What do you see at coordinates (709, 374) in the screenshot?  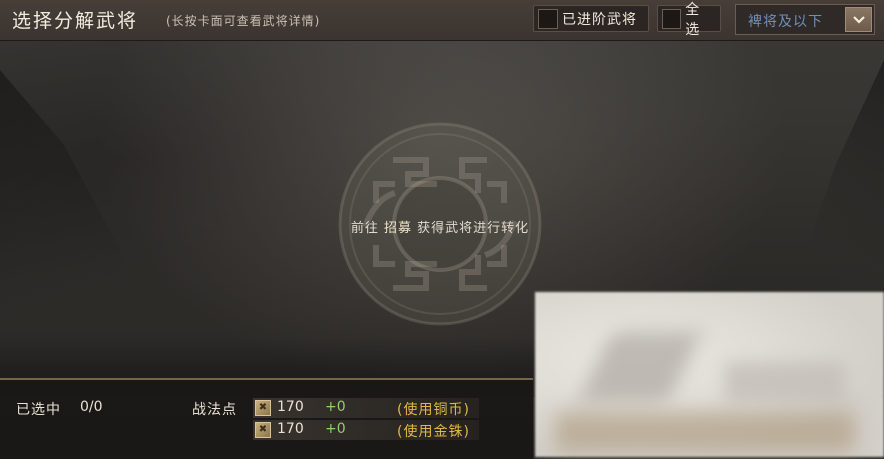 I see `blurred-region` at bounding box center [709, 374].